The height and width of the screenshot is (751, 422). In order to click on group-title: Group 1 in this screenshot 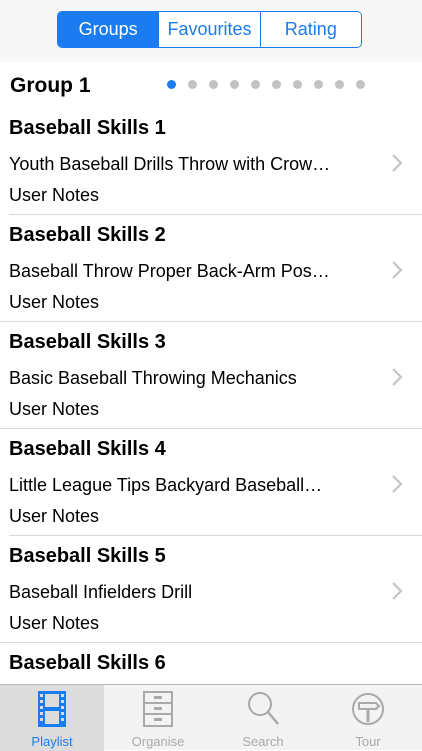, I will do `click(50, 85)`.